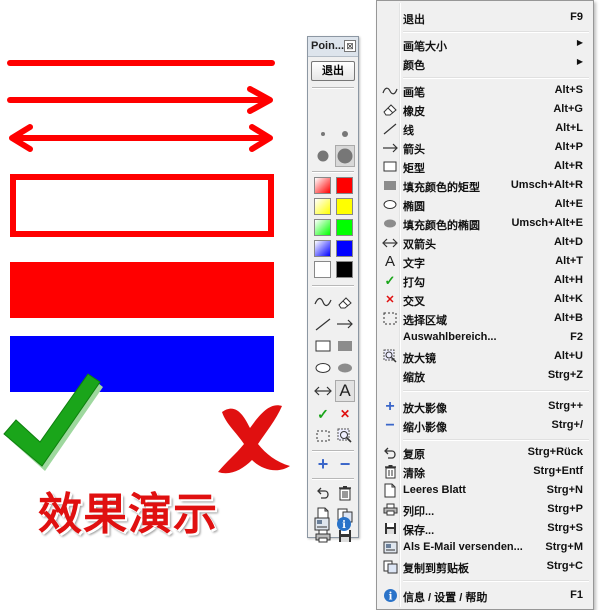 The height and width of the screenshot is (610, 600). Describe the element at coordinates (485, 185) in the screenshot. I see `menu-item-filled-rectangle: 填充颜色的矩型 Umsch+Alt+R` at that location.